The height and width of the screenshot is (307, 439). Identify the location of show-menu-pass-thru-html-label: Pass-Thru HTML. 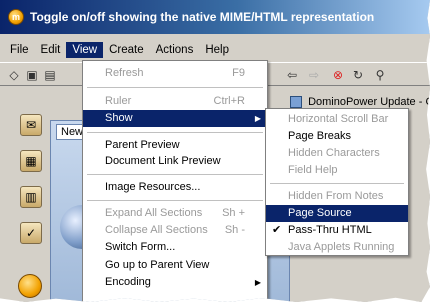
(330, 230).